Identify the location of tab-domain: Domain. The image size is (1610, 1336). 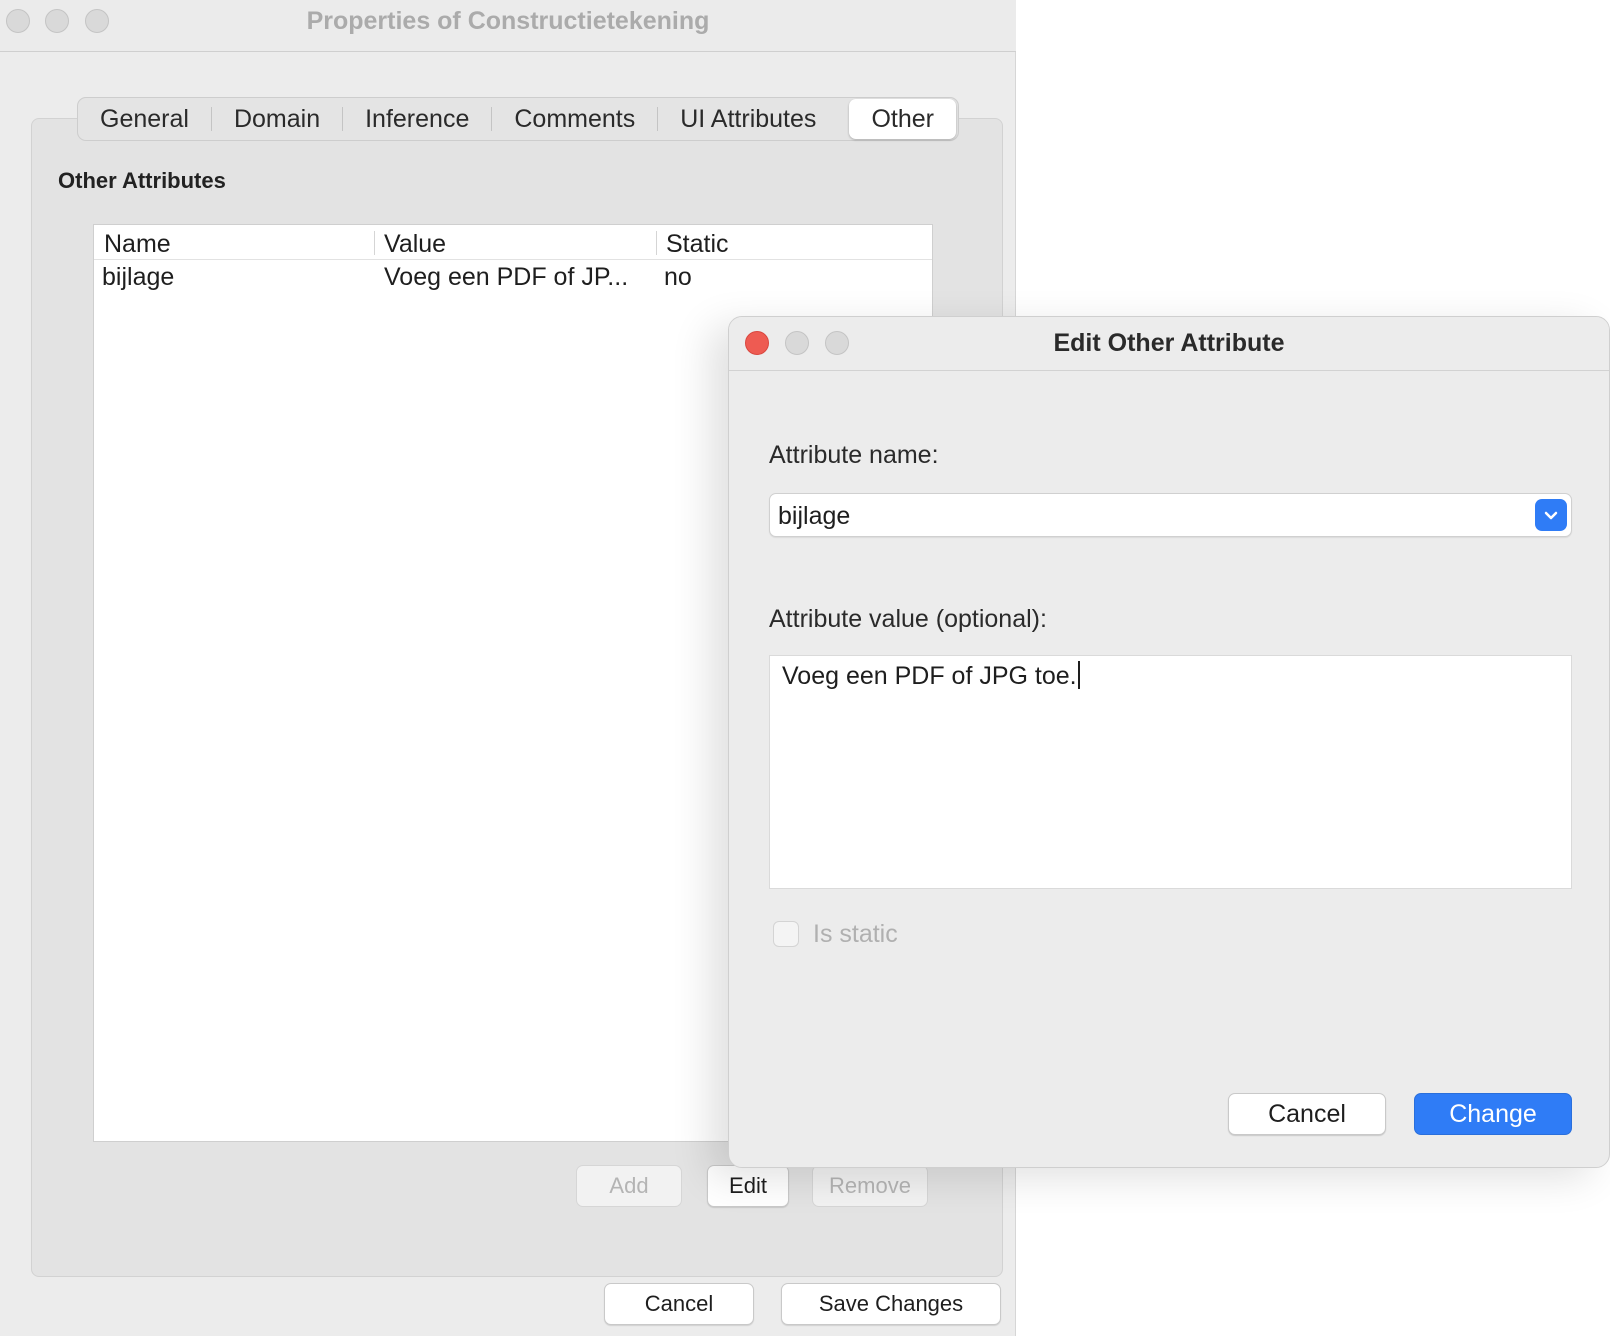
(277, 119).